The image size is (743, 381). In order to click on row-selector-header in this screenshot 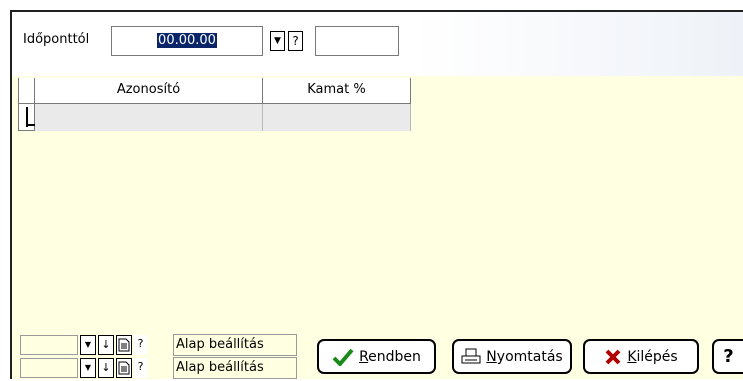, I will do `click(26, 91)`.